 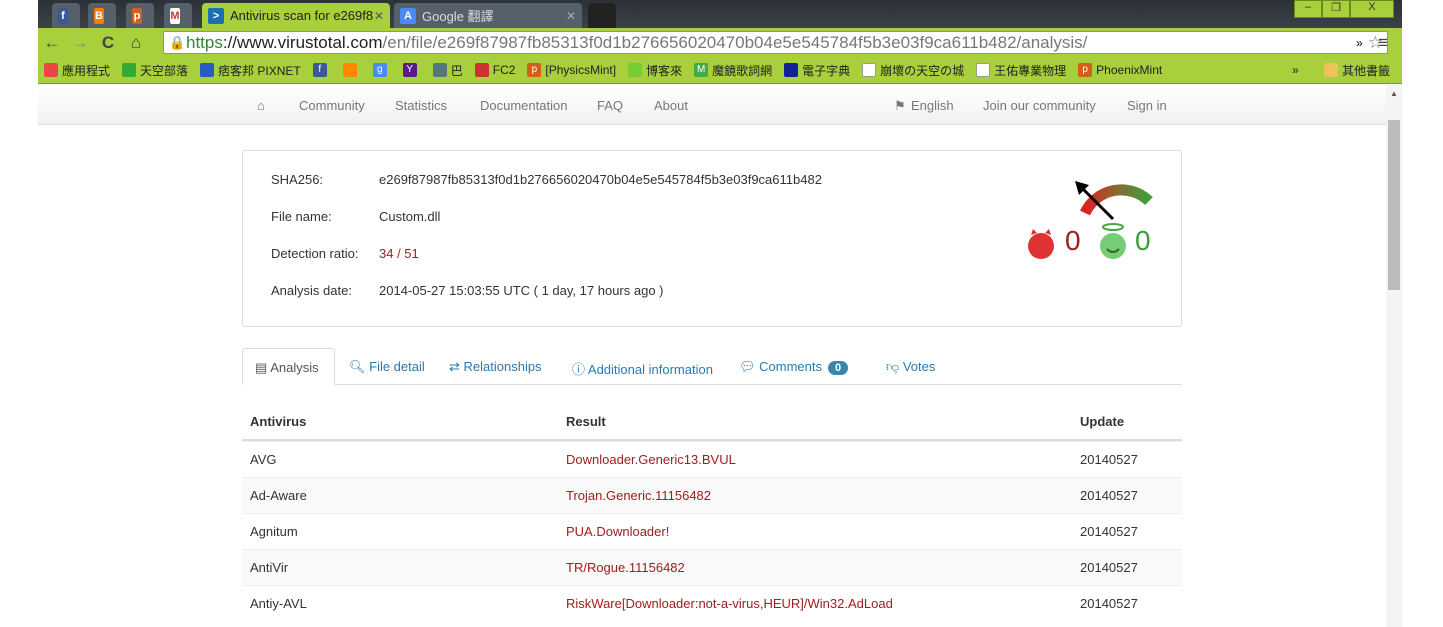 What do you see at coordinates (1336, 9) in the screenshot?
I see `restore-button: ❐` at bounding box center [1336, 9].